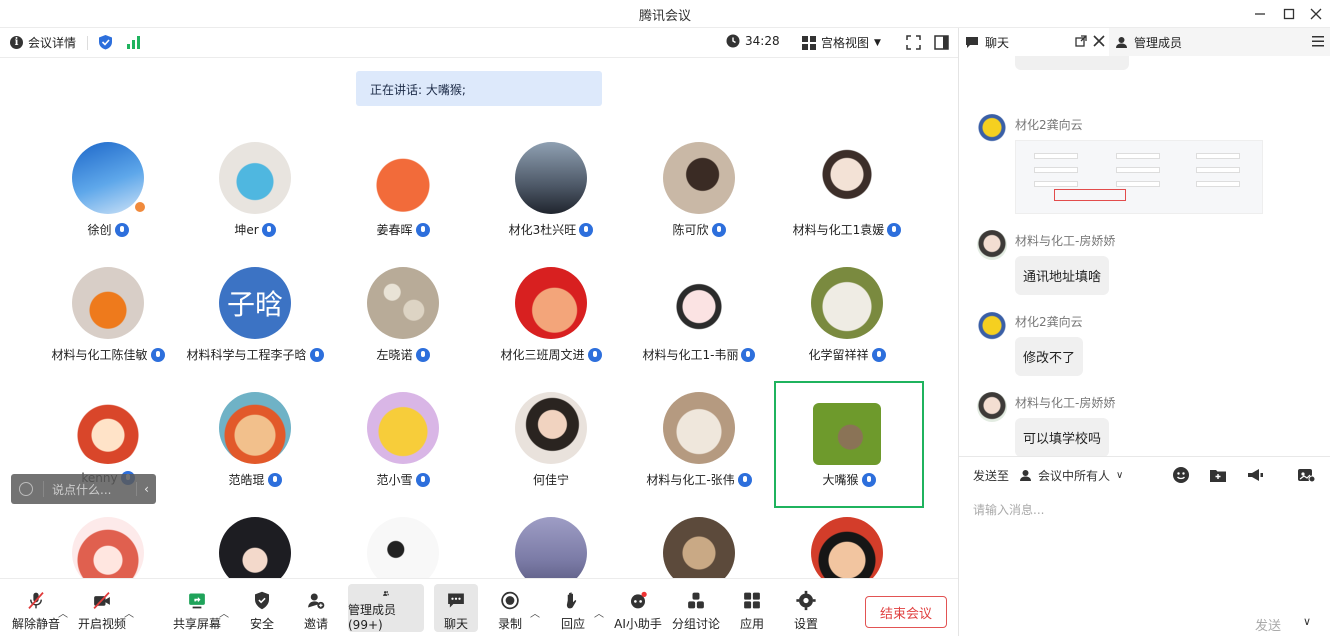 This screenshot has width=1330, height=636. Describe the element at coordinates (129, 612) in the screenshot. I see `video-options-caret: ︿` at that location.